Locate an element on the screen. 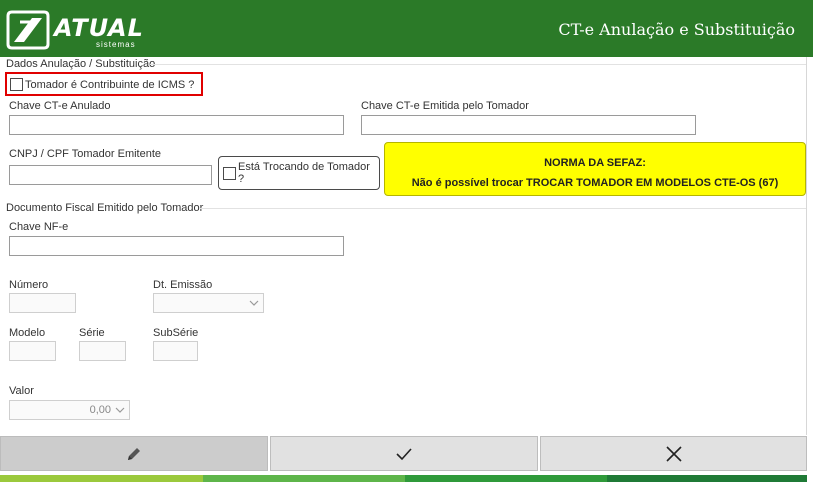  trocando-tomador-checkbox-row: Está Trocando de Tomador ? is located at coordinates (299, 173).